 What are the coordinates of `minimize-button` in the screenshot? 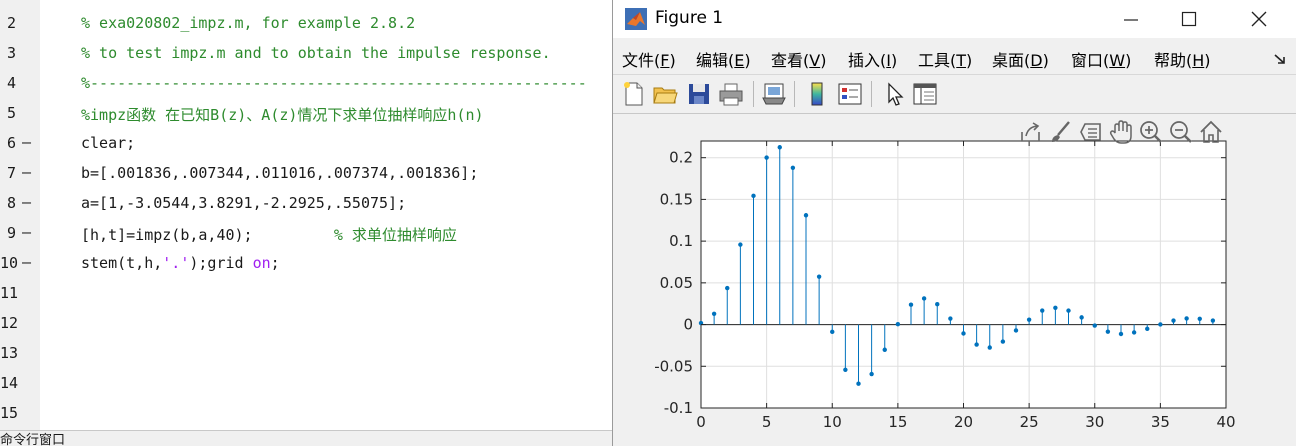 It's located at (1131, 19).